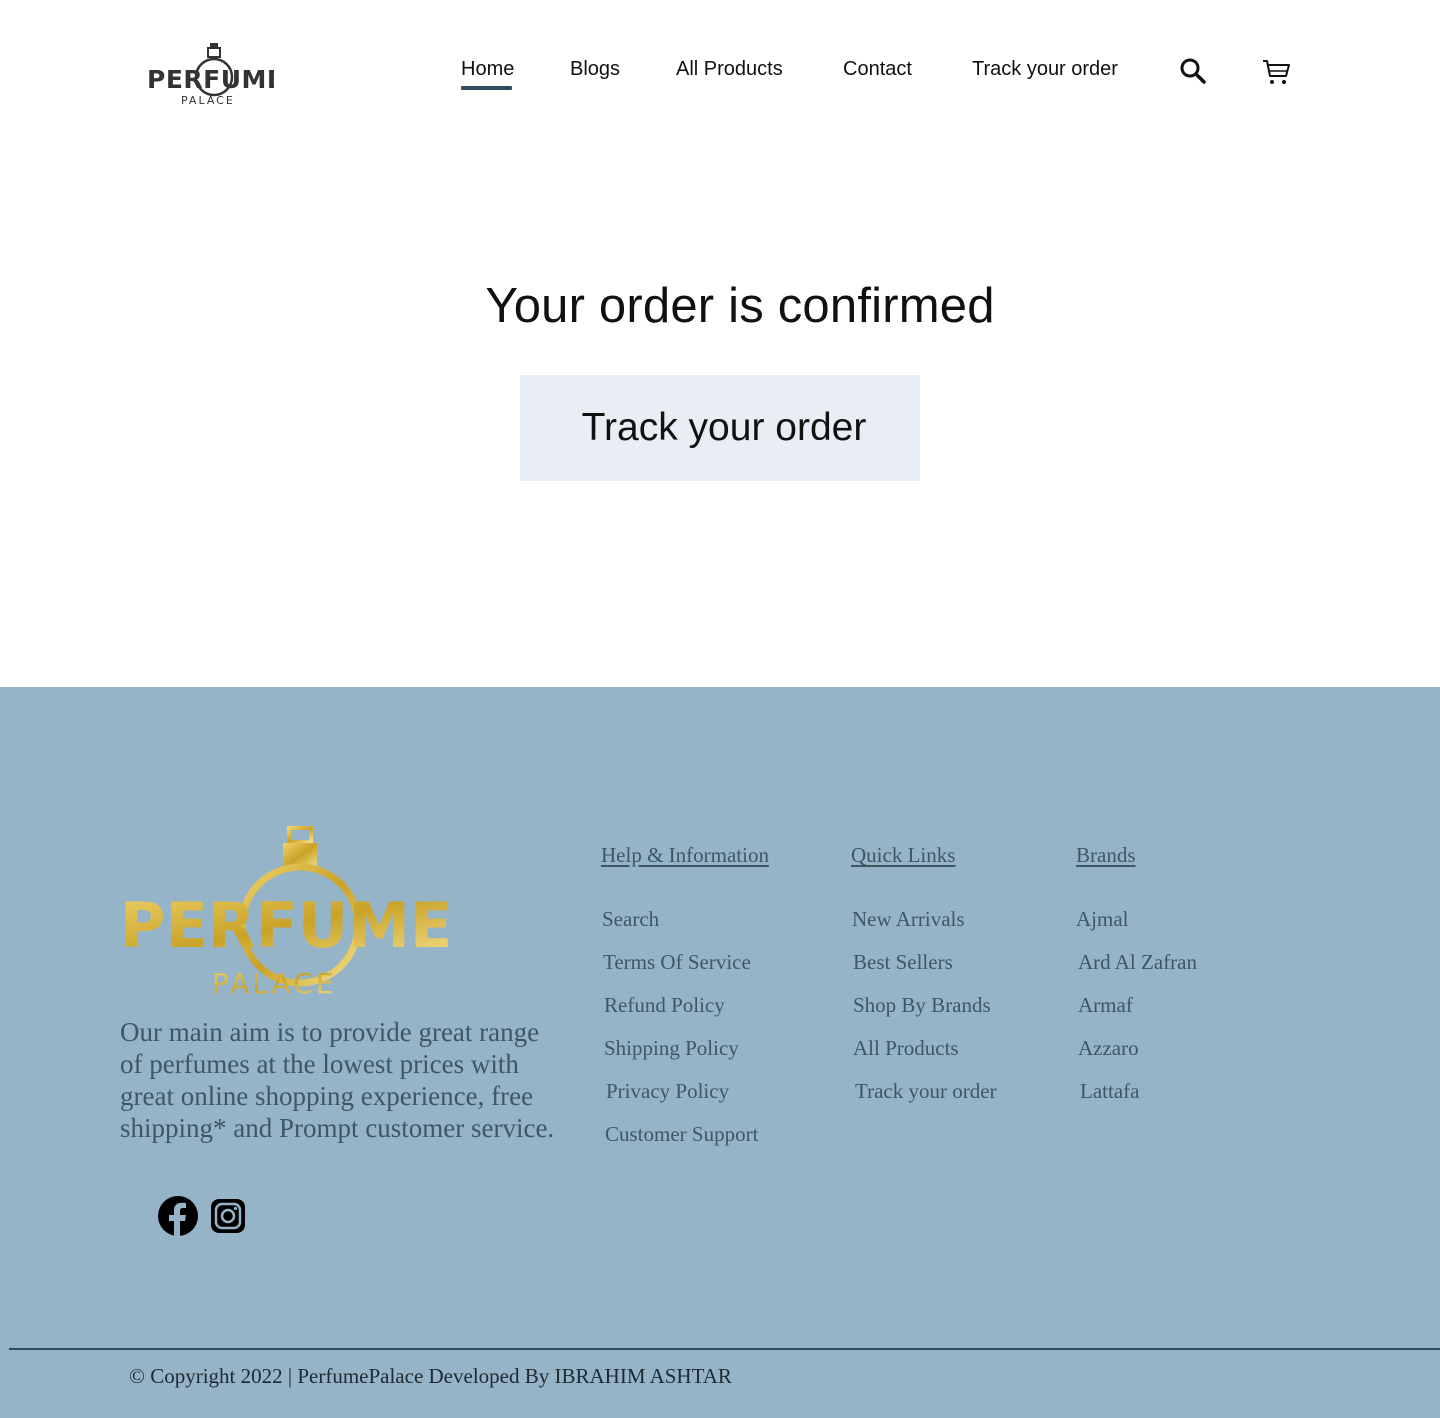  Describe the element at coordinates (729, 69) in the screenshot. I see `nav-all-products: All Products` at that location.